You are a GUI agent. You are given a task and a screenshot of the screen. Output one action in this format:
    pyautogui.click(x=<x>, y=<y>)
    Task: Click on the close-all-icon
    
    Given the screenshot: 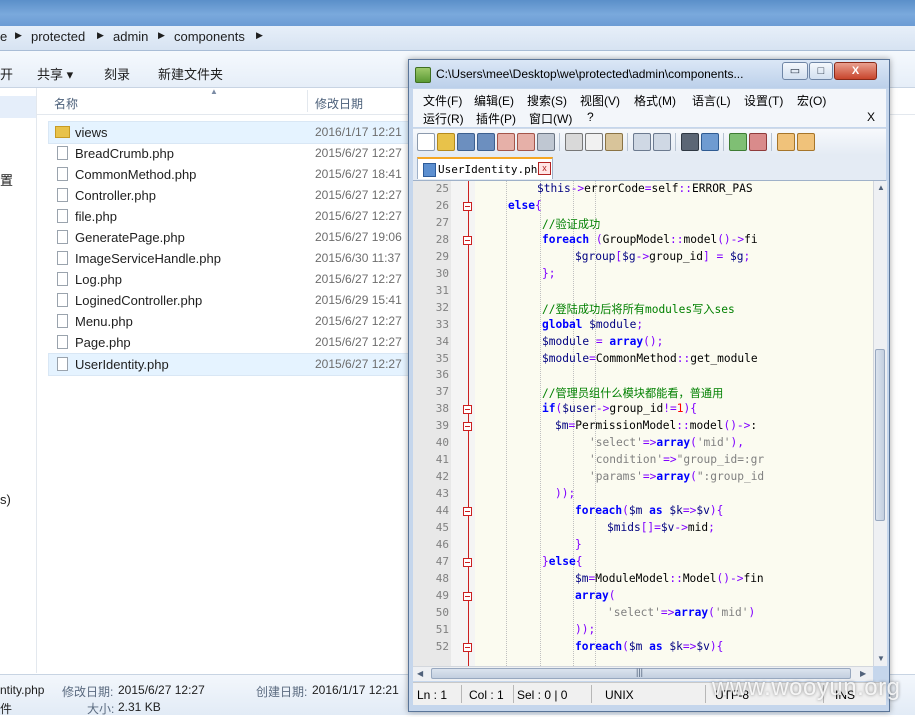 What is the action you would take?
    pyautogui.click(x=526, y=142)
    